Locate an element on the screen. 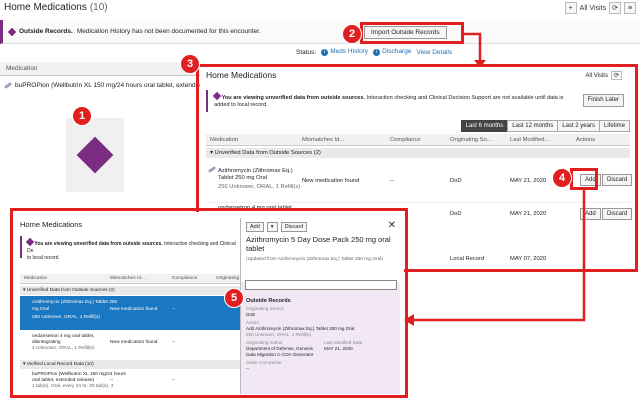  menu-icon: ≡ is located at coordinates (630, 8).